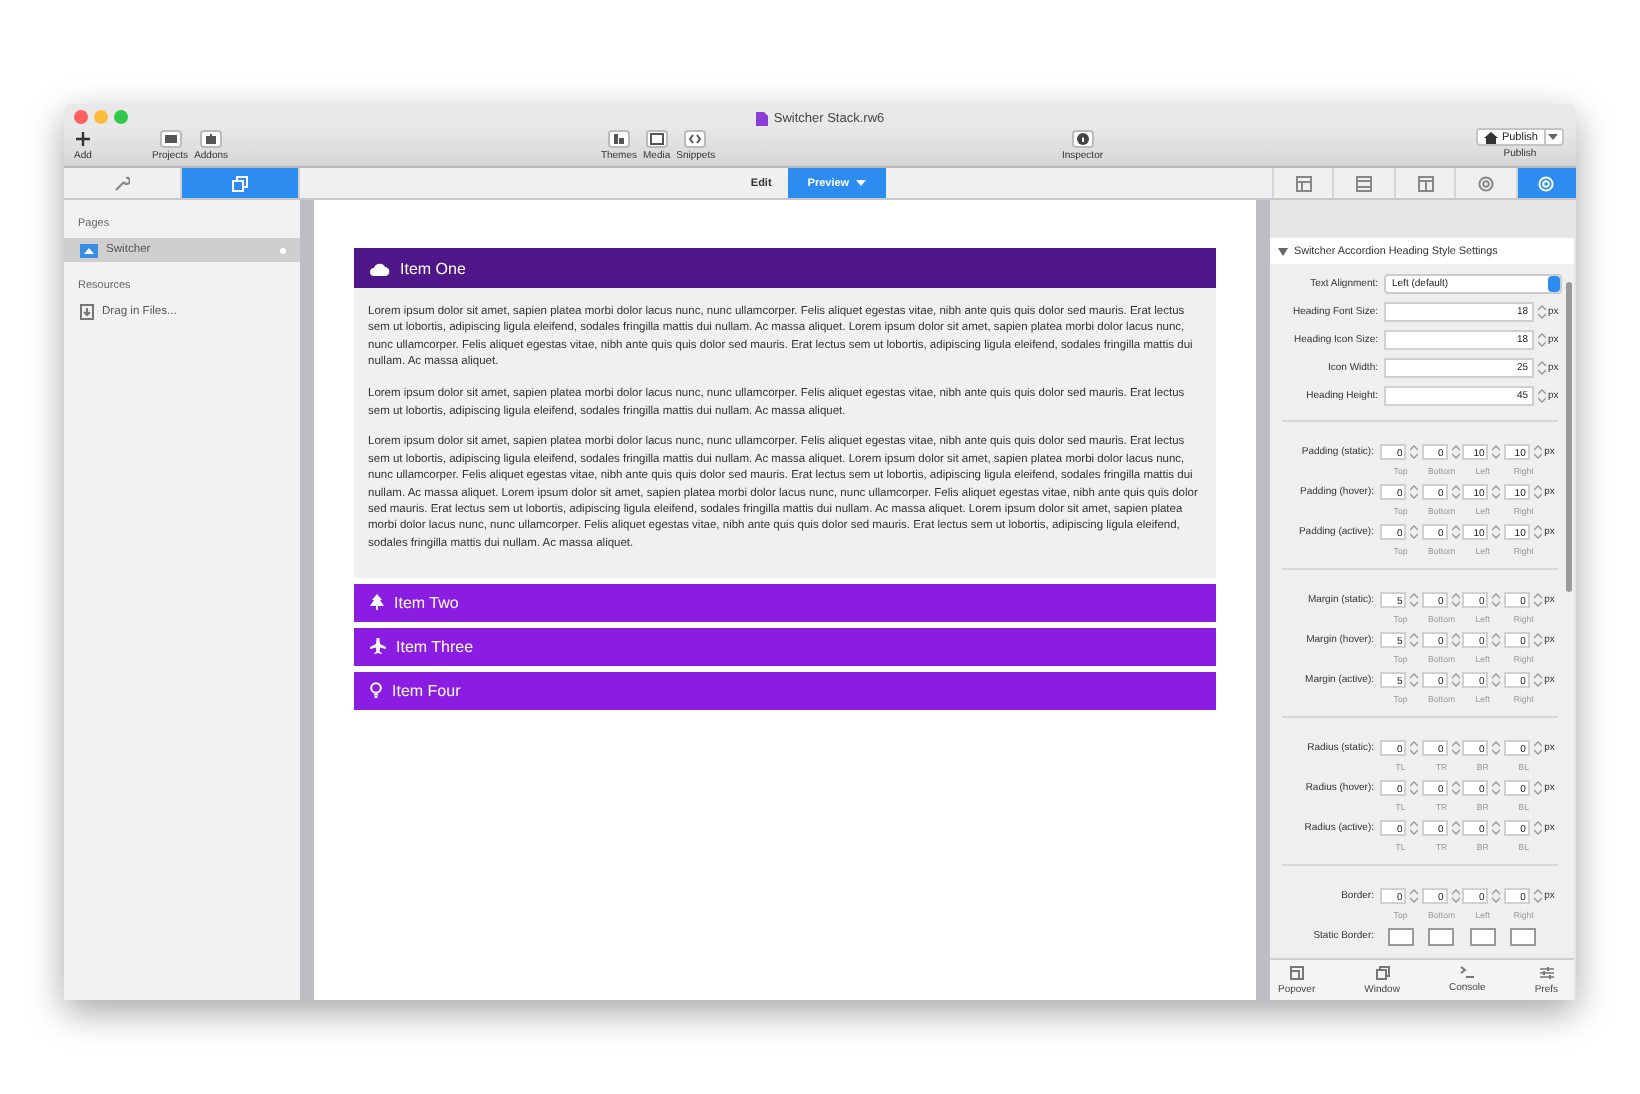 The height and width of the screenshot is (1094, 1640). I want to click on accordion-heading: Item Two, so click(785, 602).